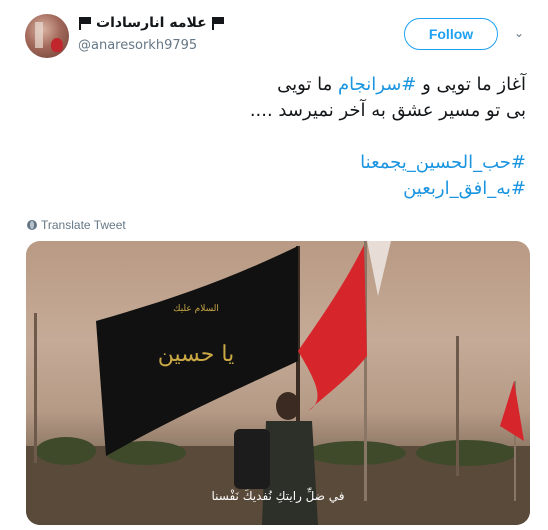 Image resolution: width=548 pixels, height=530 pixels. What do you see at coordinates (276, 85) in the screenshot?
I see `tweet-line-1: آغاز ما تویی و #سرانجام ما تویی` at bounding box center [276, 85].